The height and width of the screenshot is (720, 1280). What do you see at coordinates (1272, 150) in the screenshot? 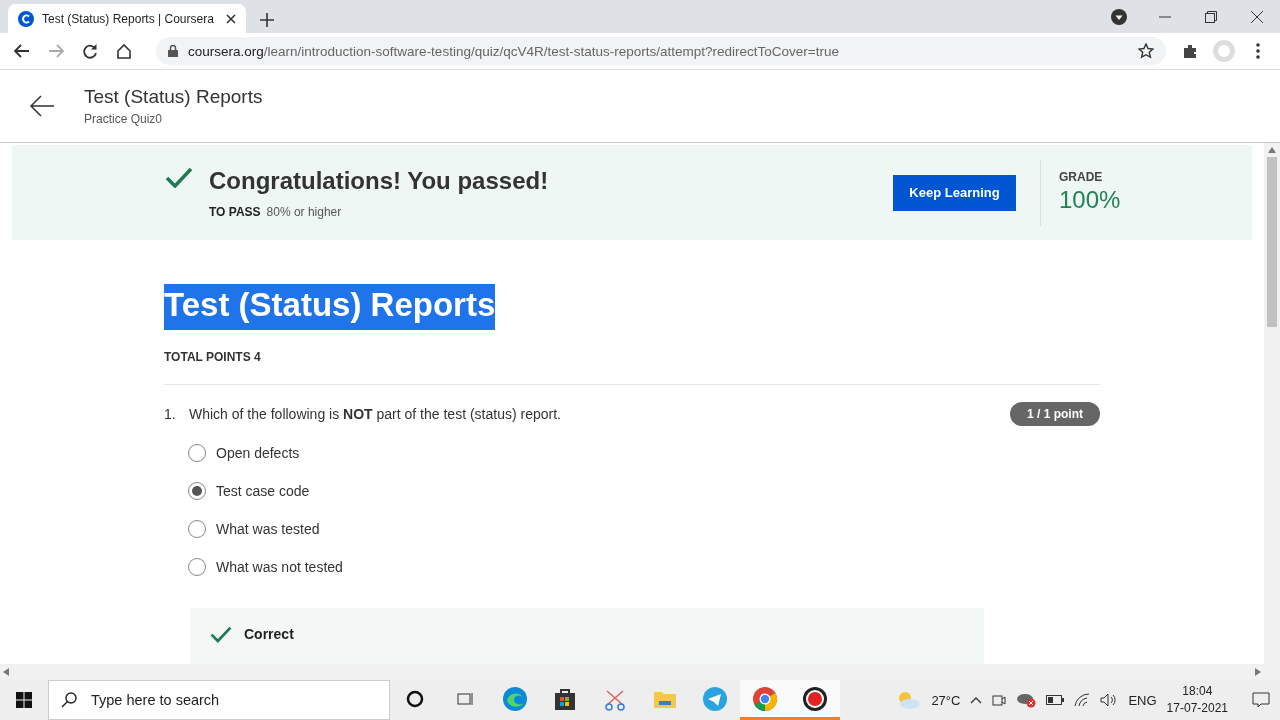
I see `scroll-up-icon` at bounding box center [1272, 150].